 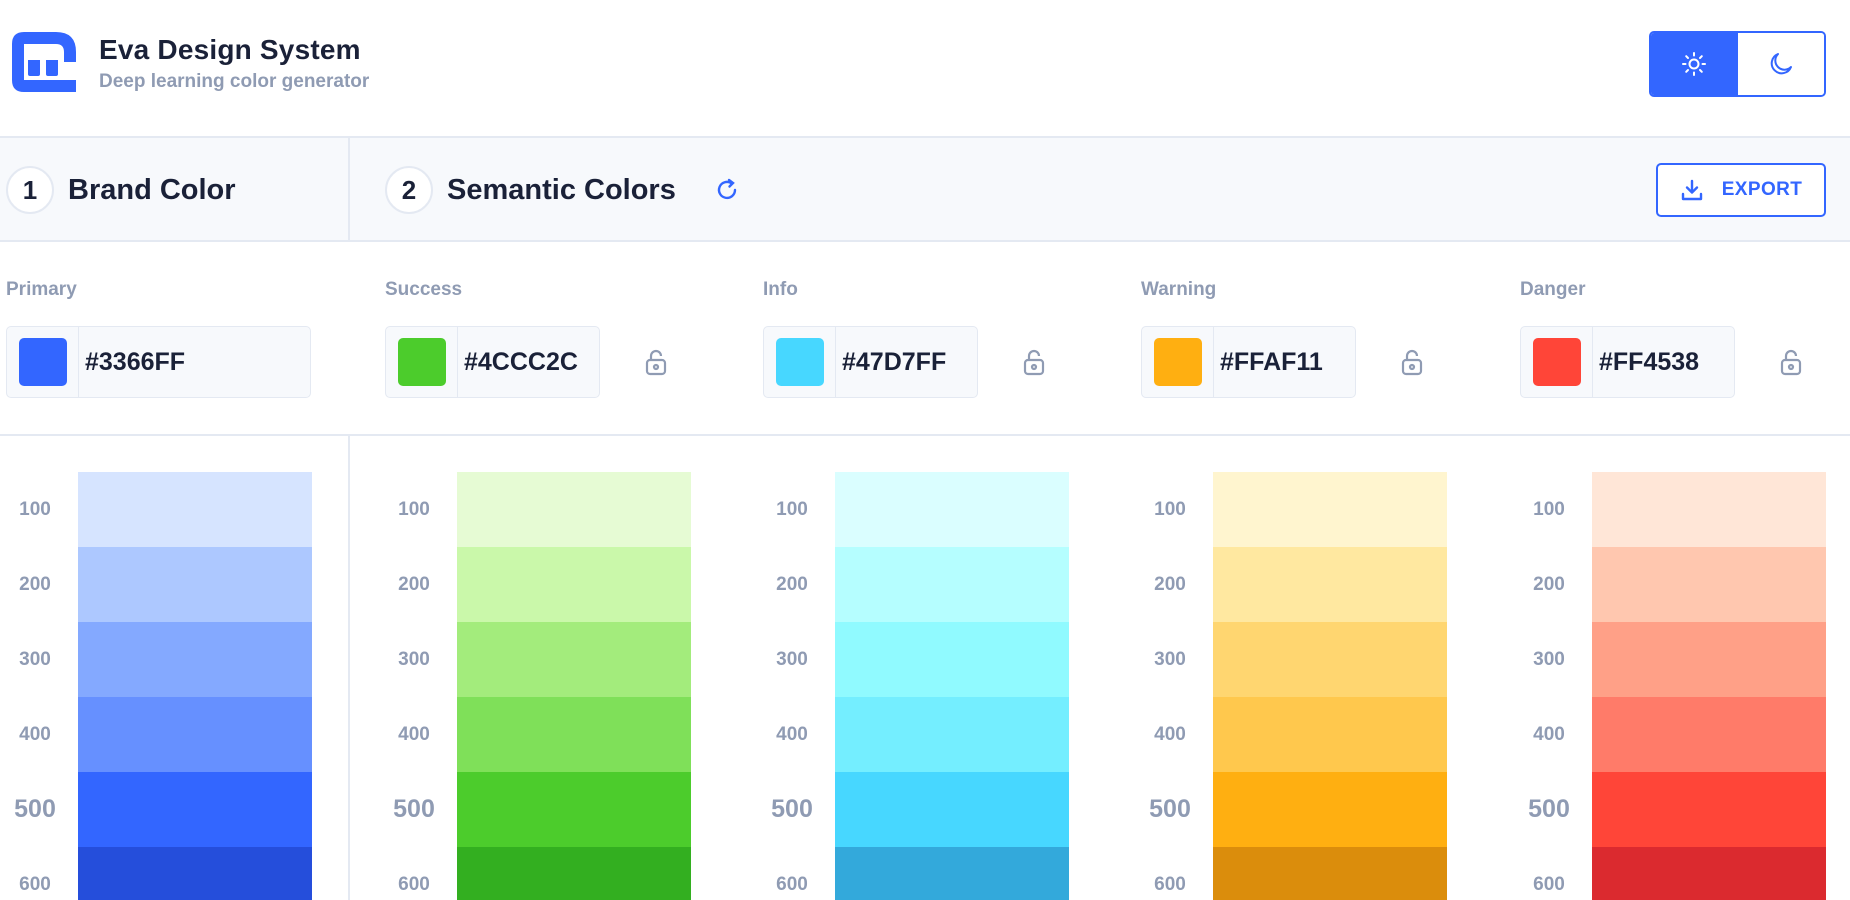 I want to click on hex-value: #4CCC2C, so click(x=521, y=362).